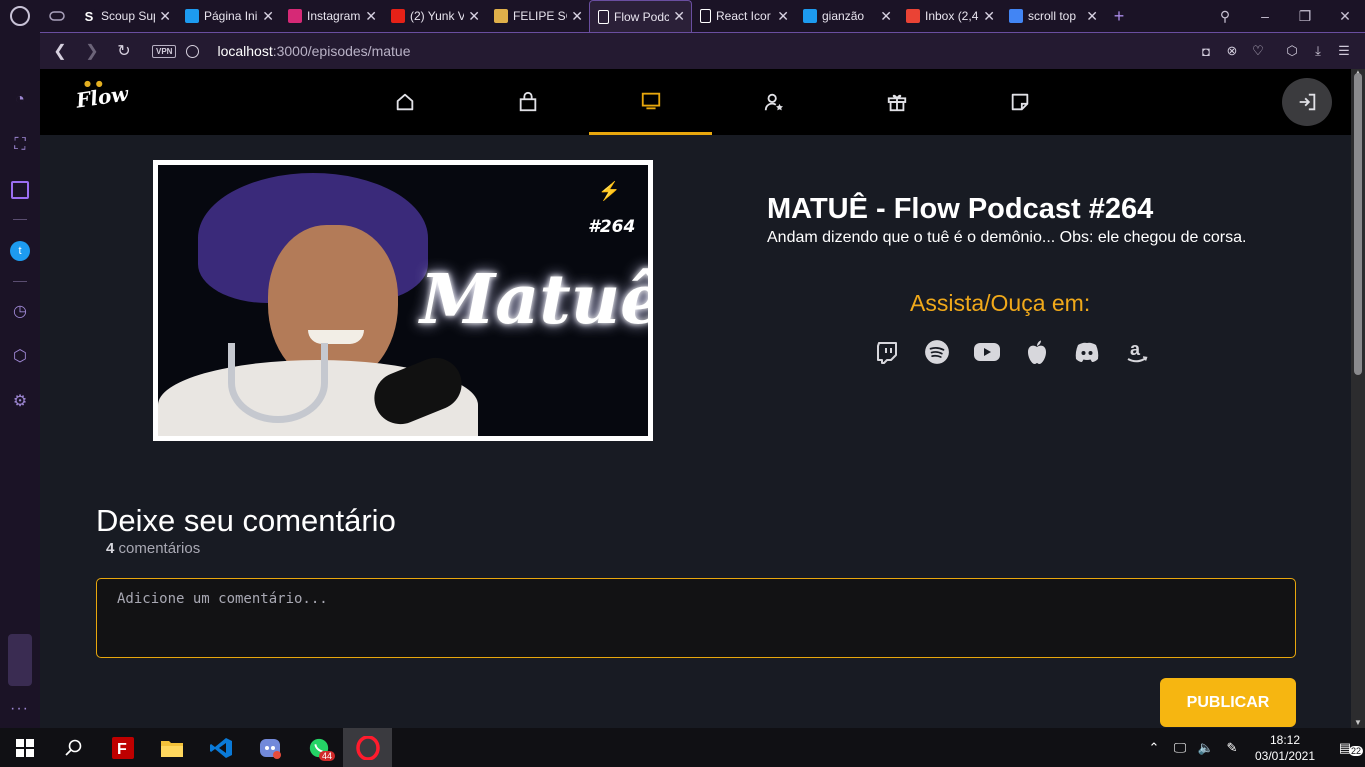  What do you see at coordinates (913, 16) in the screenshot?
I see `gmail-icon` at bounding box center [913, 16].